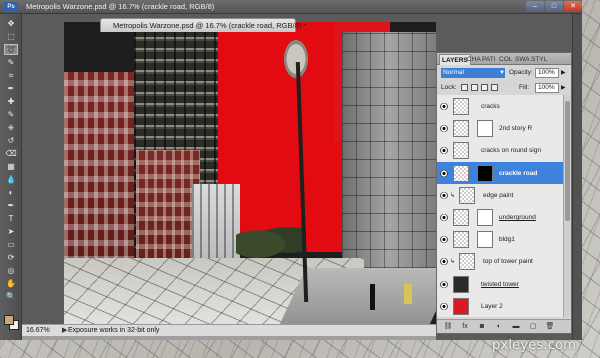 The image size is (600, 358). I want to click on new-layer-icon: ▢, so click(533, 326).